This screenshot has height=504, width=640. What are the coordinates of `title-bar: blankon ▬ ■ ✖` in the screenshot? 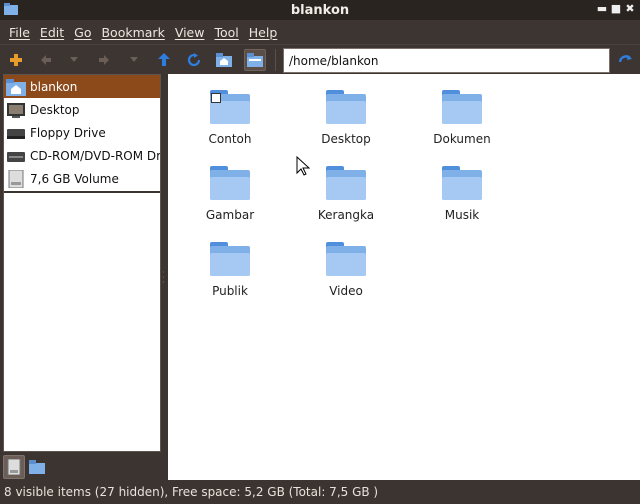 It's located at (320, 10).